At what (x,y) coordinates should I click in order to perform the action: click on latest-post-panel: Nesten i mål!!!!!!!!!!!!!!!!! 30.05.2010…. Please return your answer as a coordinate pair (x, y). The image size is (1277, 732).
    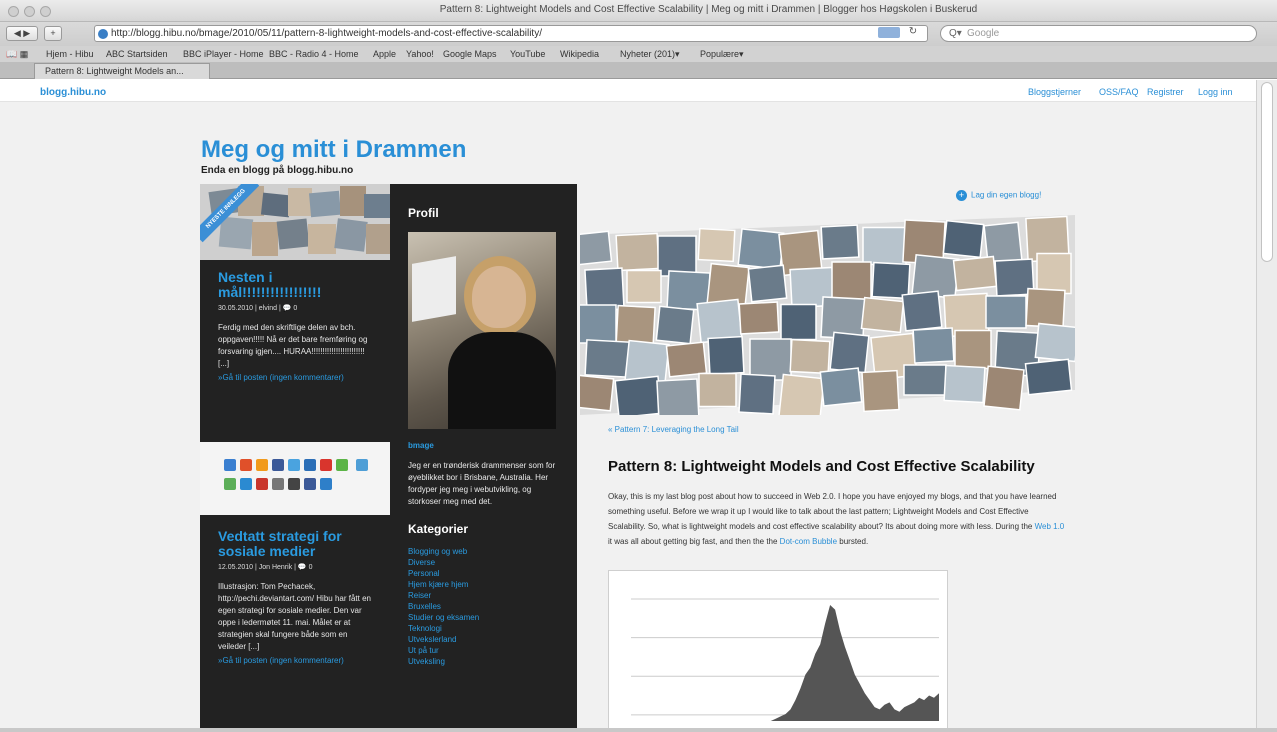
    Looking at the image, I should click on (295, 351).